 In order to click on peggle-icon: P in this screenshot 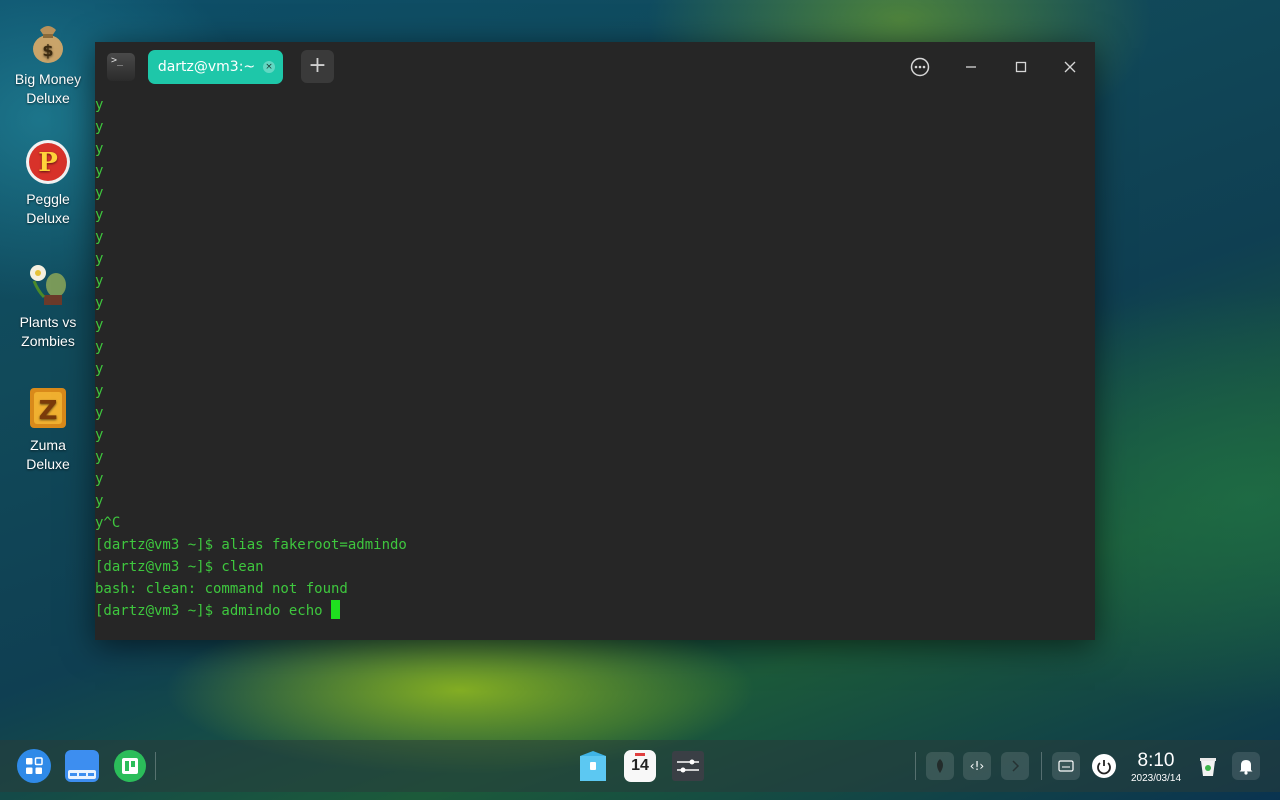, I will do `click(48, 162)`.